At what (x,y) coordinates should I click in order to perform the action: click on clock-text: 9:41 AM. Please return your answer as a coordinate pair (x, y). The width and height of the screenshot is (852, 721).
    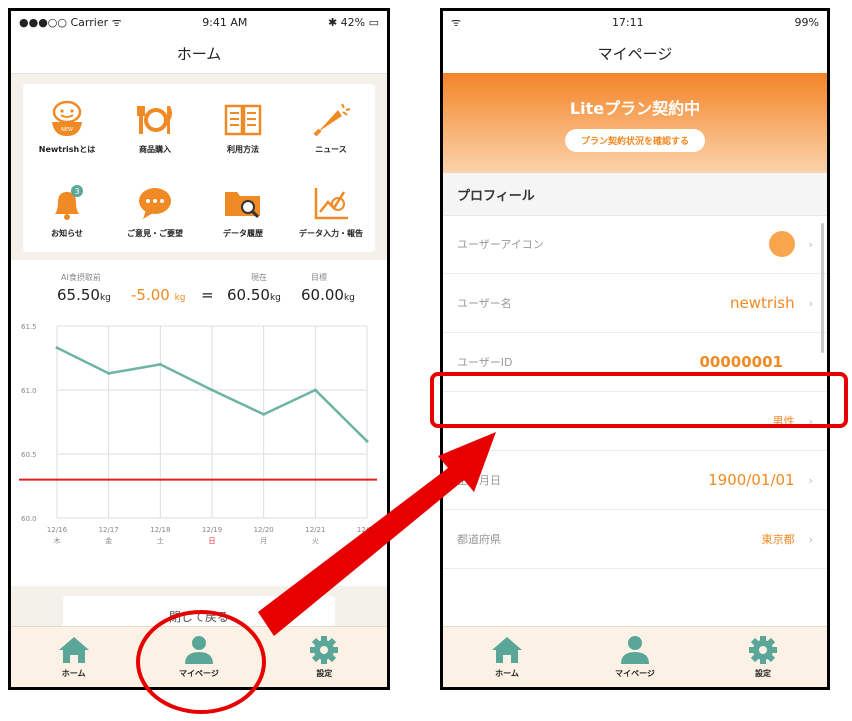
    Looking at the image, I should click on (225, 22).